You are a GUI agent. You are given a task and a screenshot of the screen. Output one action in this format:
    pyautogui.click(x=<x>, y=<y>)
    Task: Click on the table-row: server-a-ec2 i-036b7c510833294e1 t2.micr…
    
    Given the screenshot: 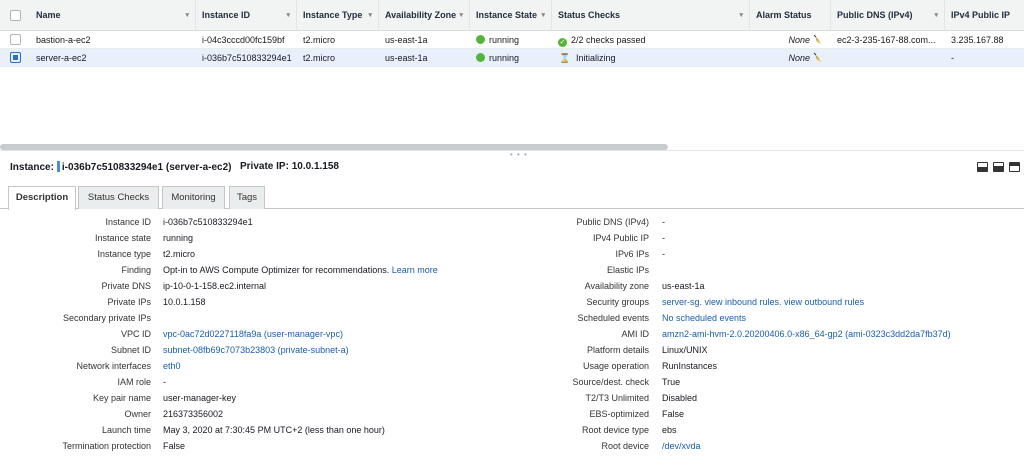 What is the action you would take?
    pyautogui.click(x=512, y=58)
    